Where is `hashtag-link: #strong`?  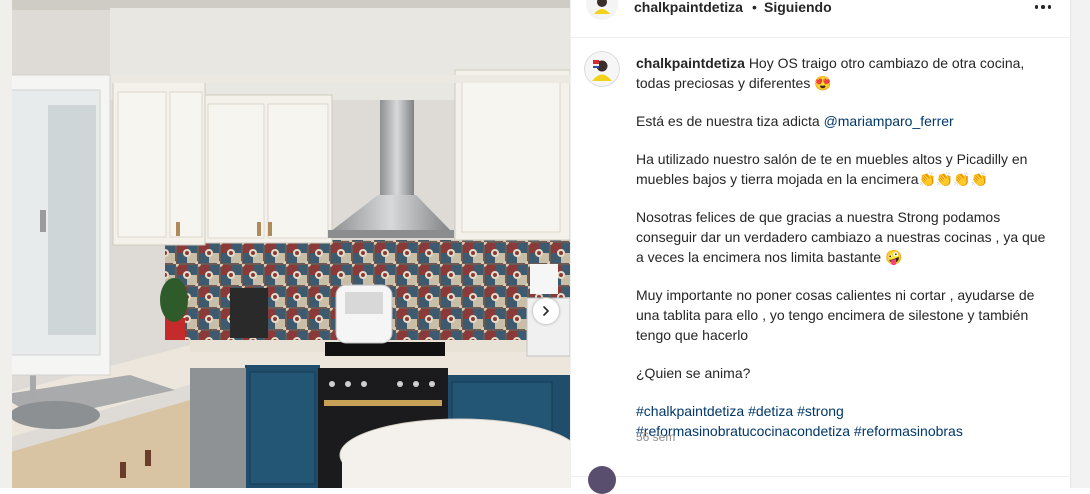 hashtag-link: #strong is located at coordinates (820, 411).